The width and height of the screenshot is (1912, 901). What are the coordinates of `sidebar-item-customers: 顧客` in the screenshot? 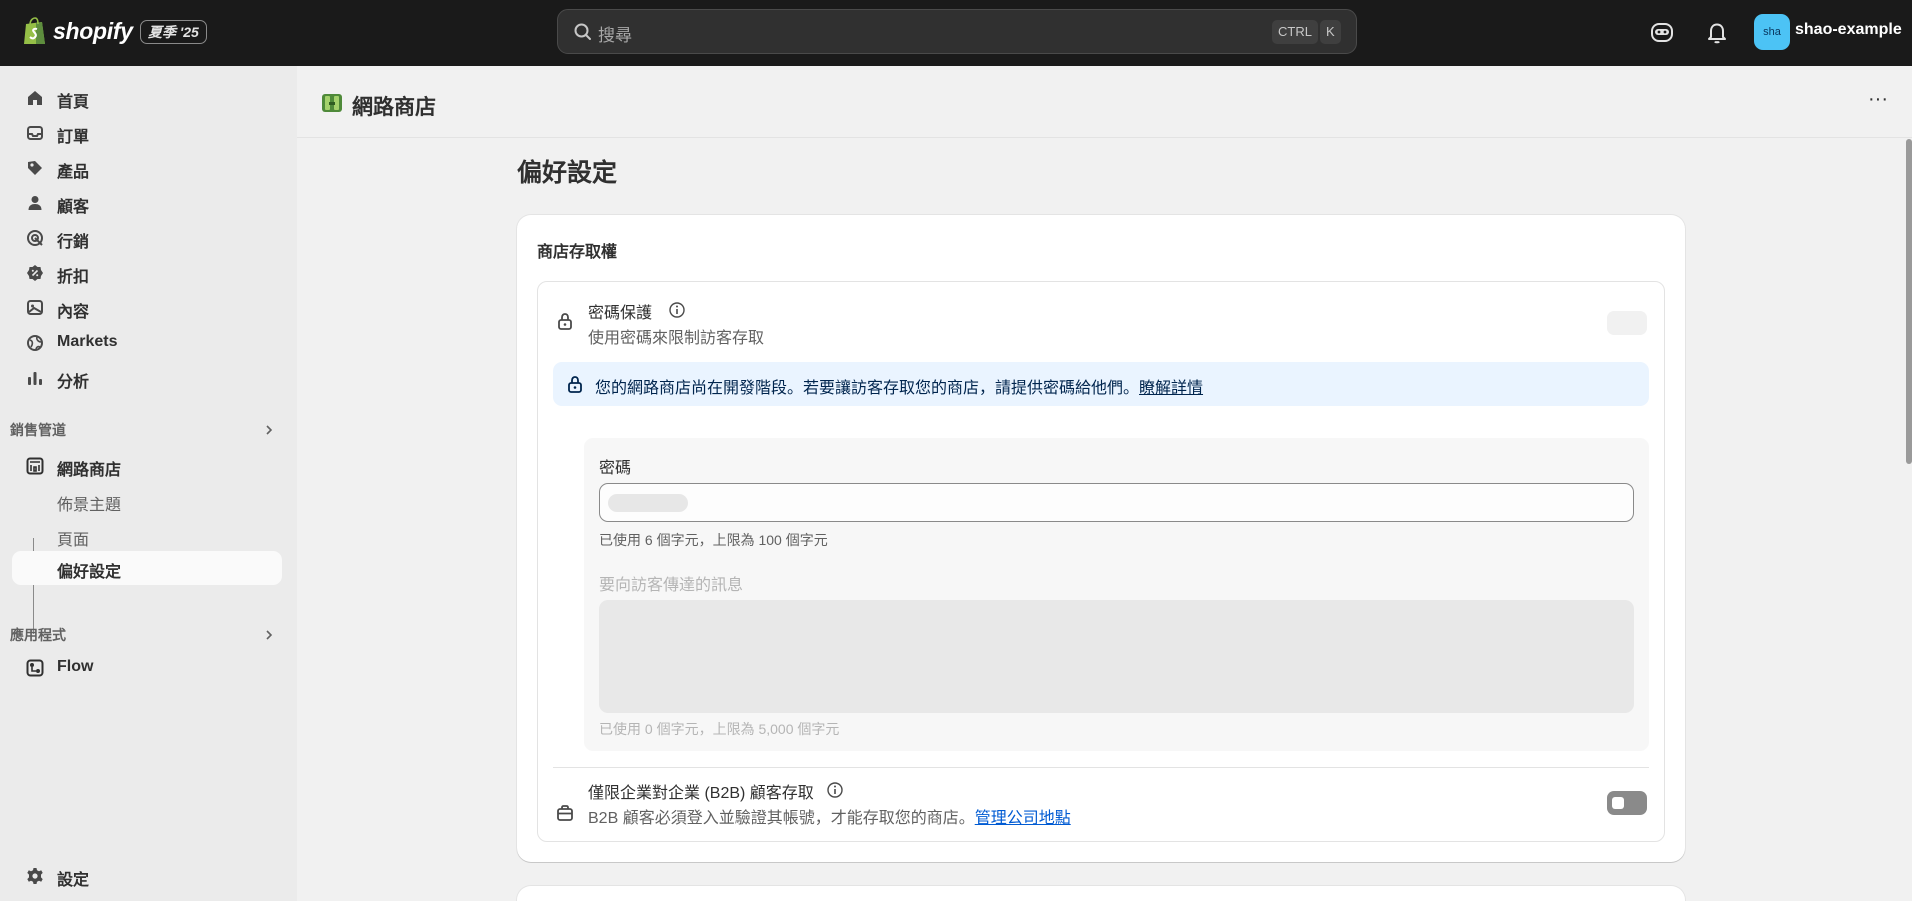 It's located at (147, 203).